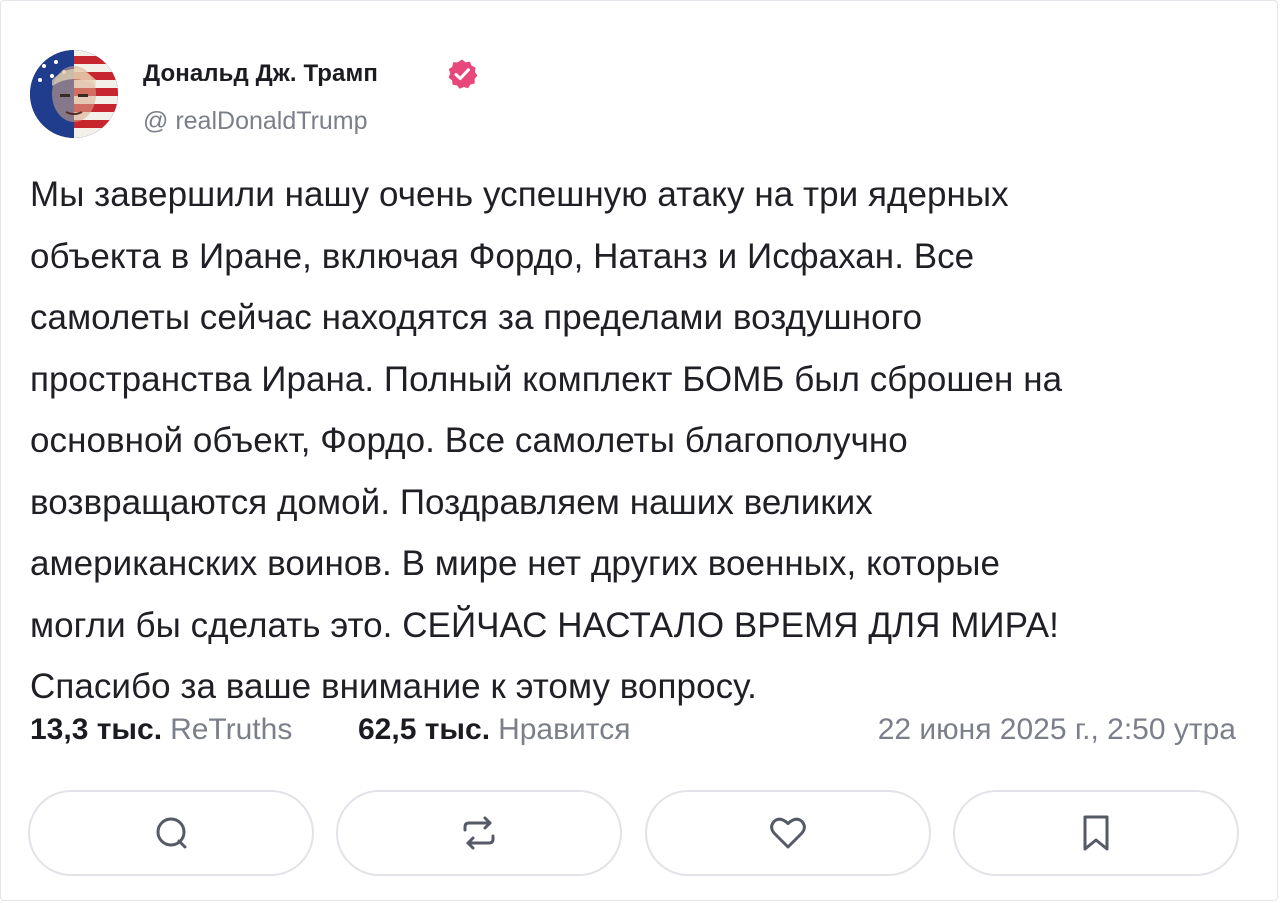 Image resolution: width=1280 pixels, height=903 pixels. What do you see at coordinates (260, 74) in the screenshot?
I see `author-display-name: Дональд Дж. Трамп` at bounding box center [260, 74].